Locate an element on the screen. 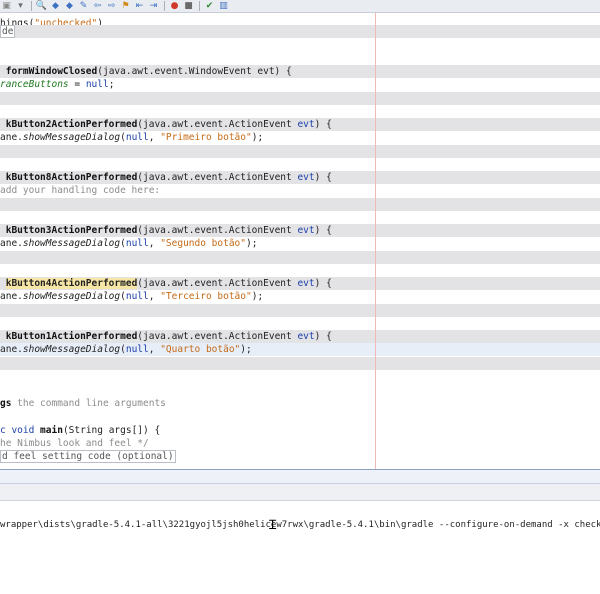 This screenshot has width=600, height=594. toggle-bookmark-icon: ⚑ is located at coordinates (125, 6).